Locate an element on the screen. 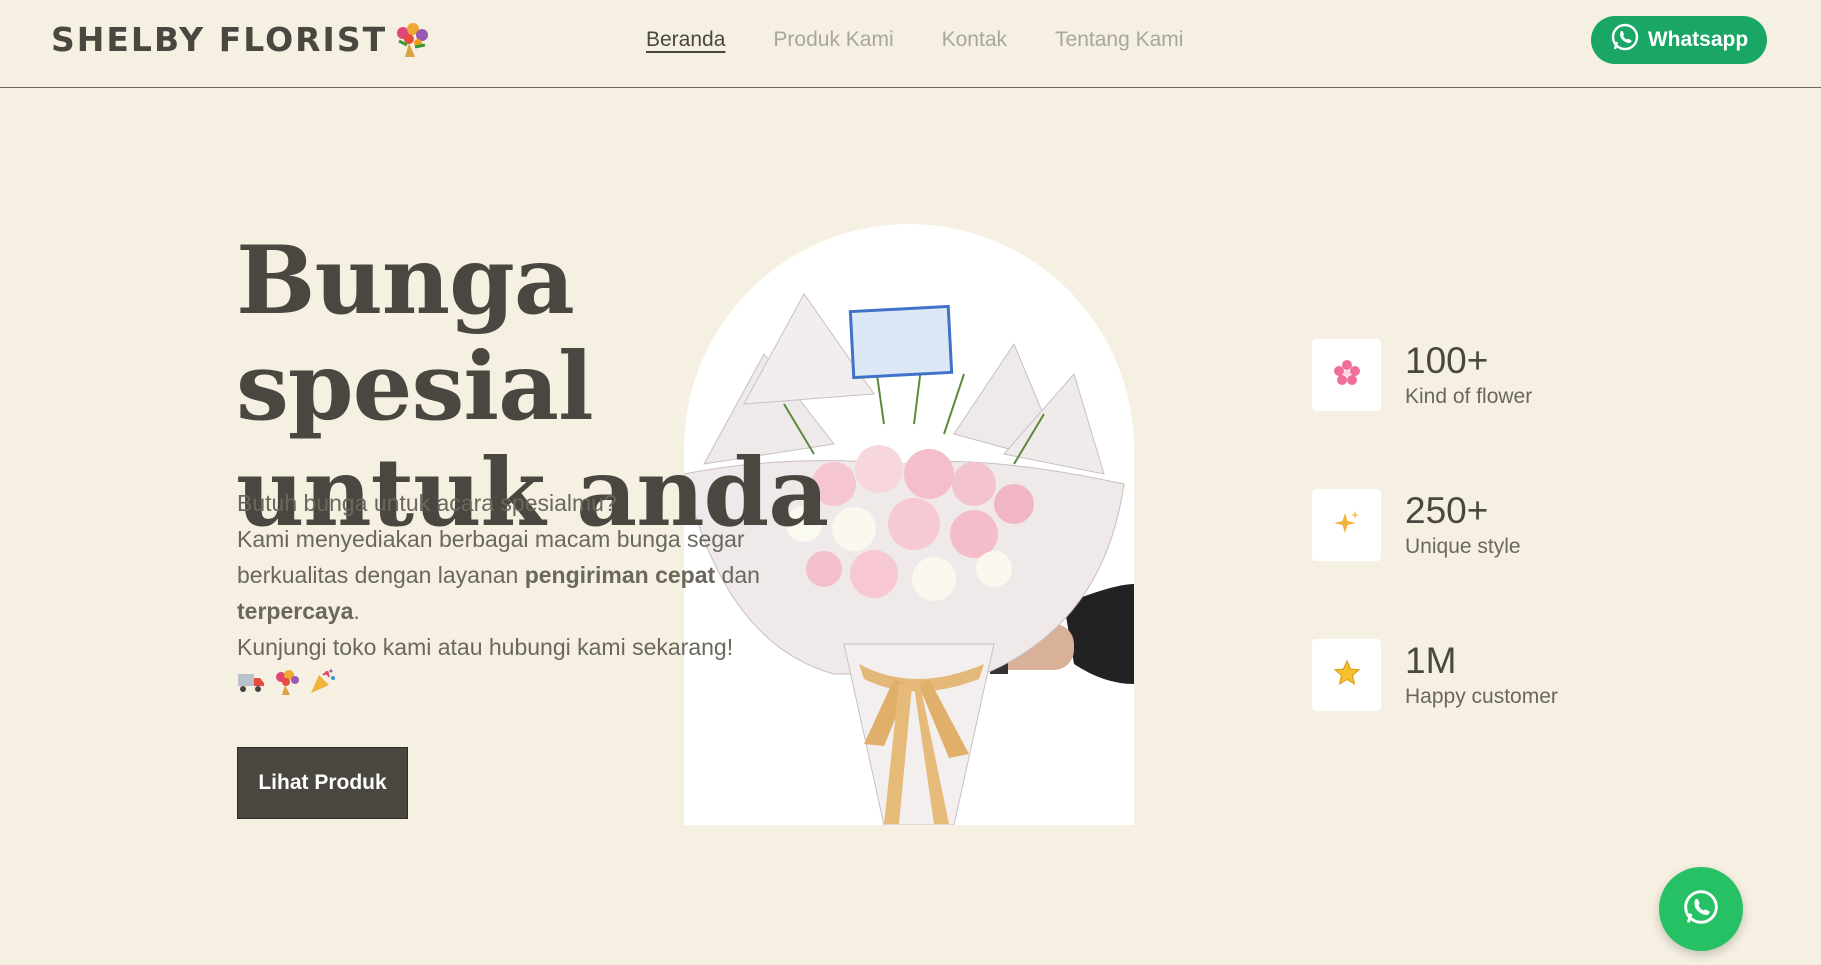 The height and width of the screenshot is (965, 1821). nav-item-beranda: Beranda is located at coordinates (685, 40).